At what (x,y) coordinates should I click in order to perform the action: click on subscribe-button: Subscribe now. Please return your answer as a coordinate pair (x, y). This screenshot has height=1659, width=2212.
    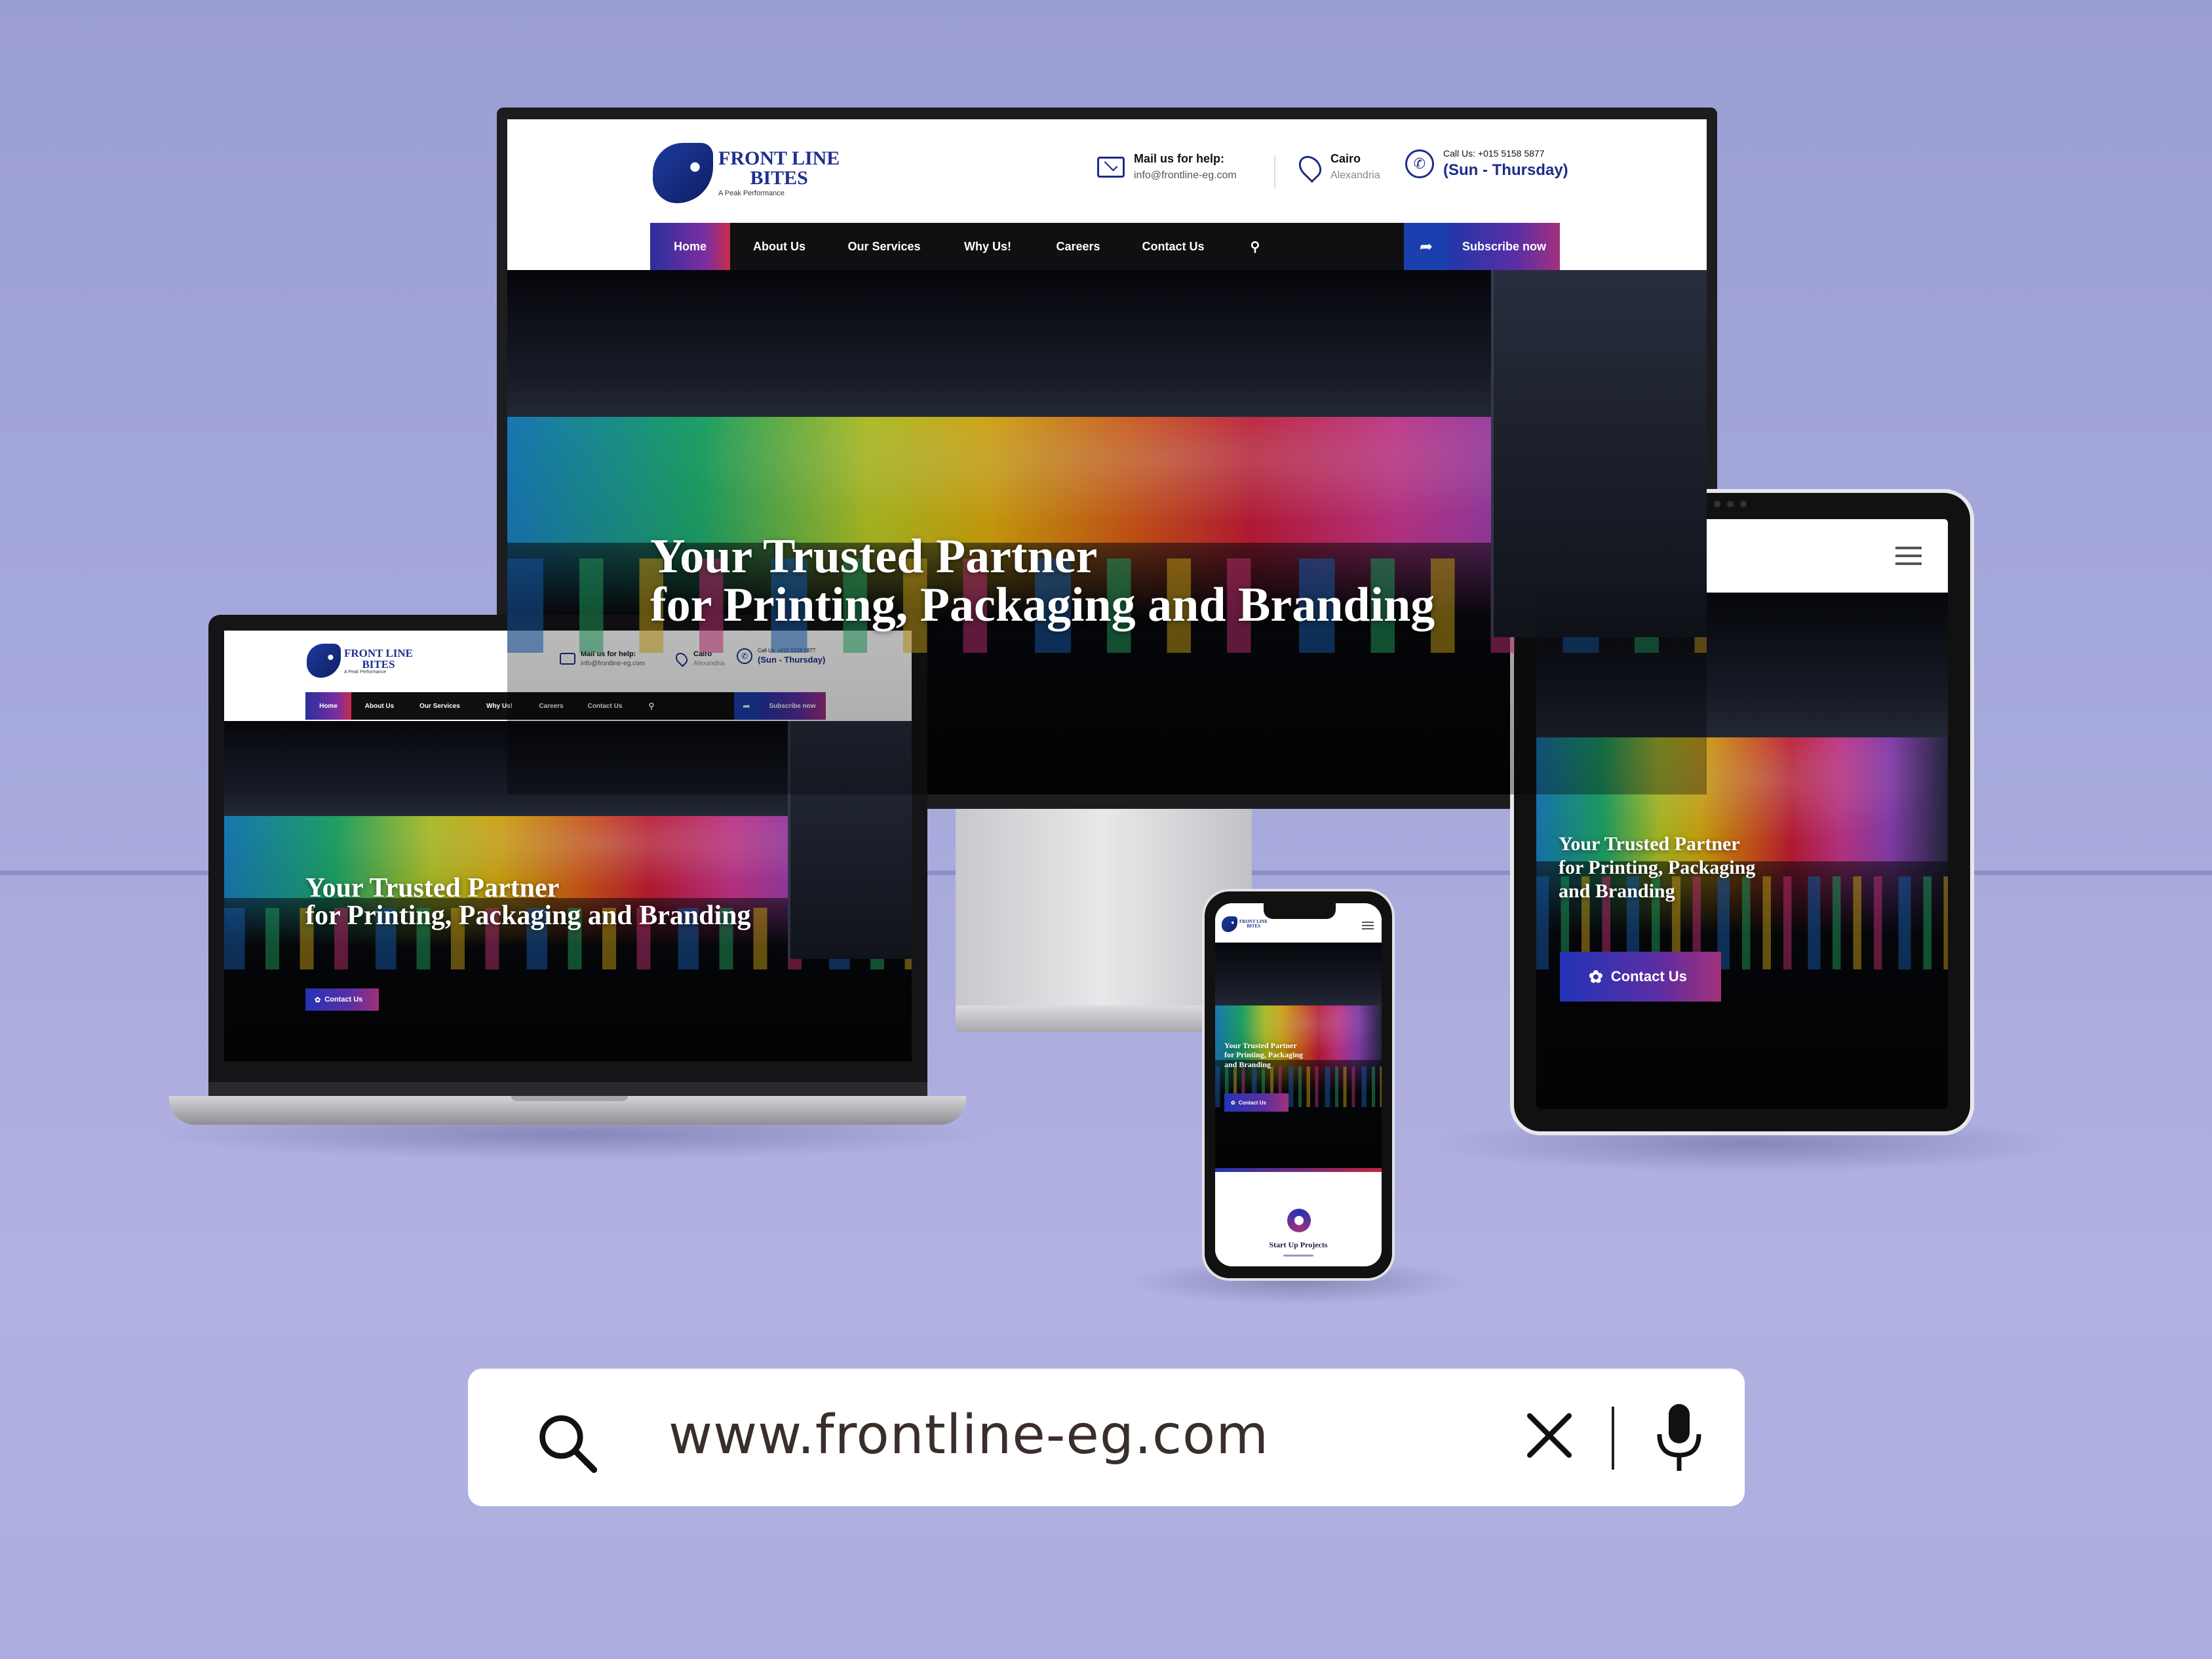
    Looking at the image, I should click on (1504, 246).